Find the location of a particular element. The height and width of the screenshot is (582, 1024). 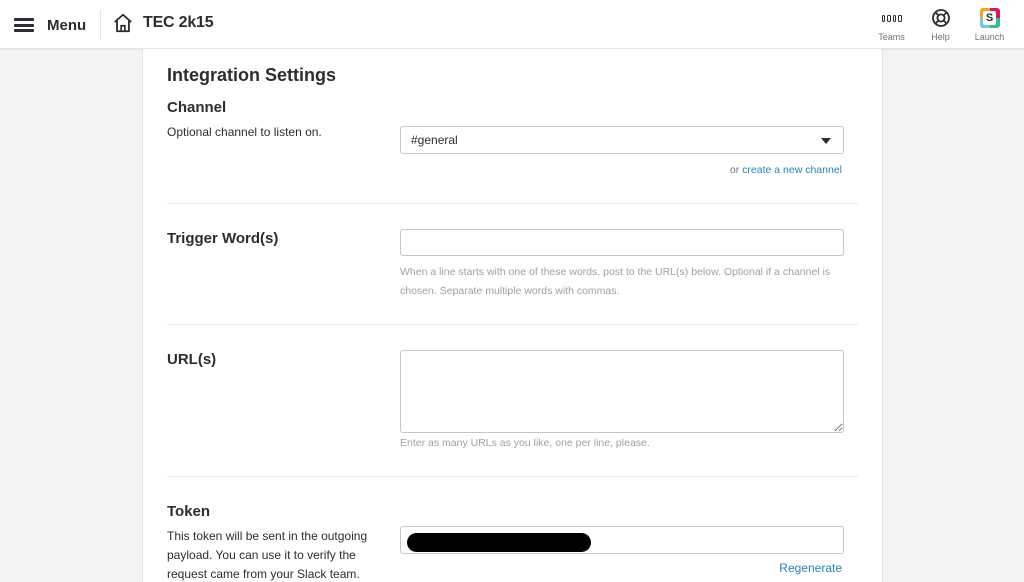

menu-label: Menu is located at coordinates (67, 25).